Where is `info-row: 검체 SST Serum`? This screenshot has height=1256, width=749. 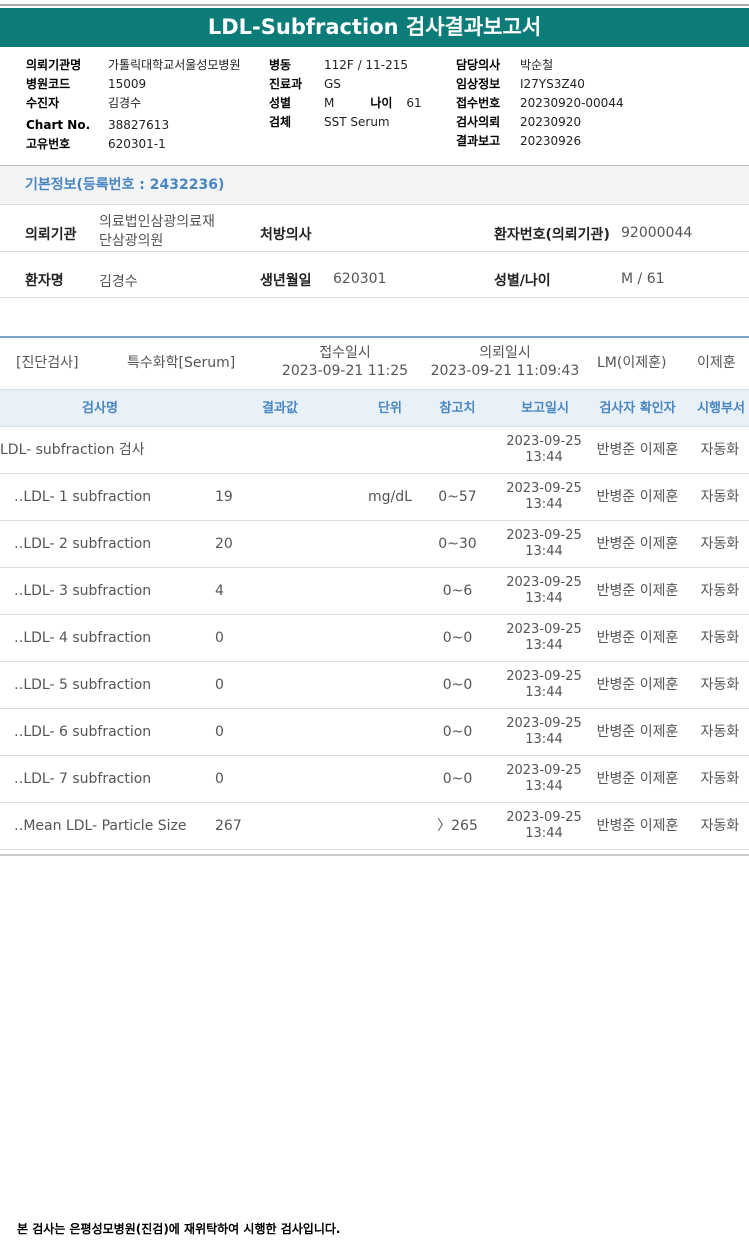 info-row: 검체 SST Serum is located at coordinates (345, 121).